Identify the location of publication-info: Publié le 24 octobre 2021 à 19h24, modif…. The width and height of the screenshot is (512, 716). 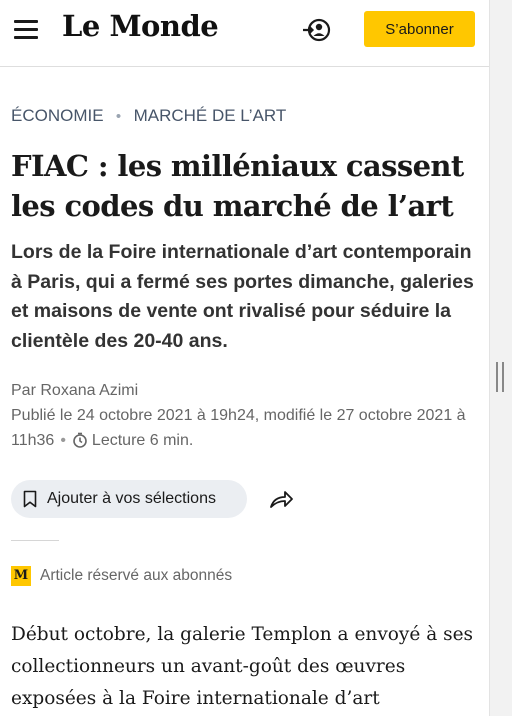
(246, 428).